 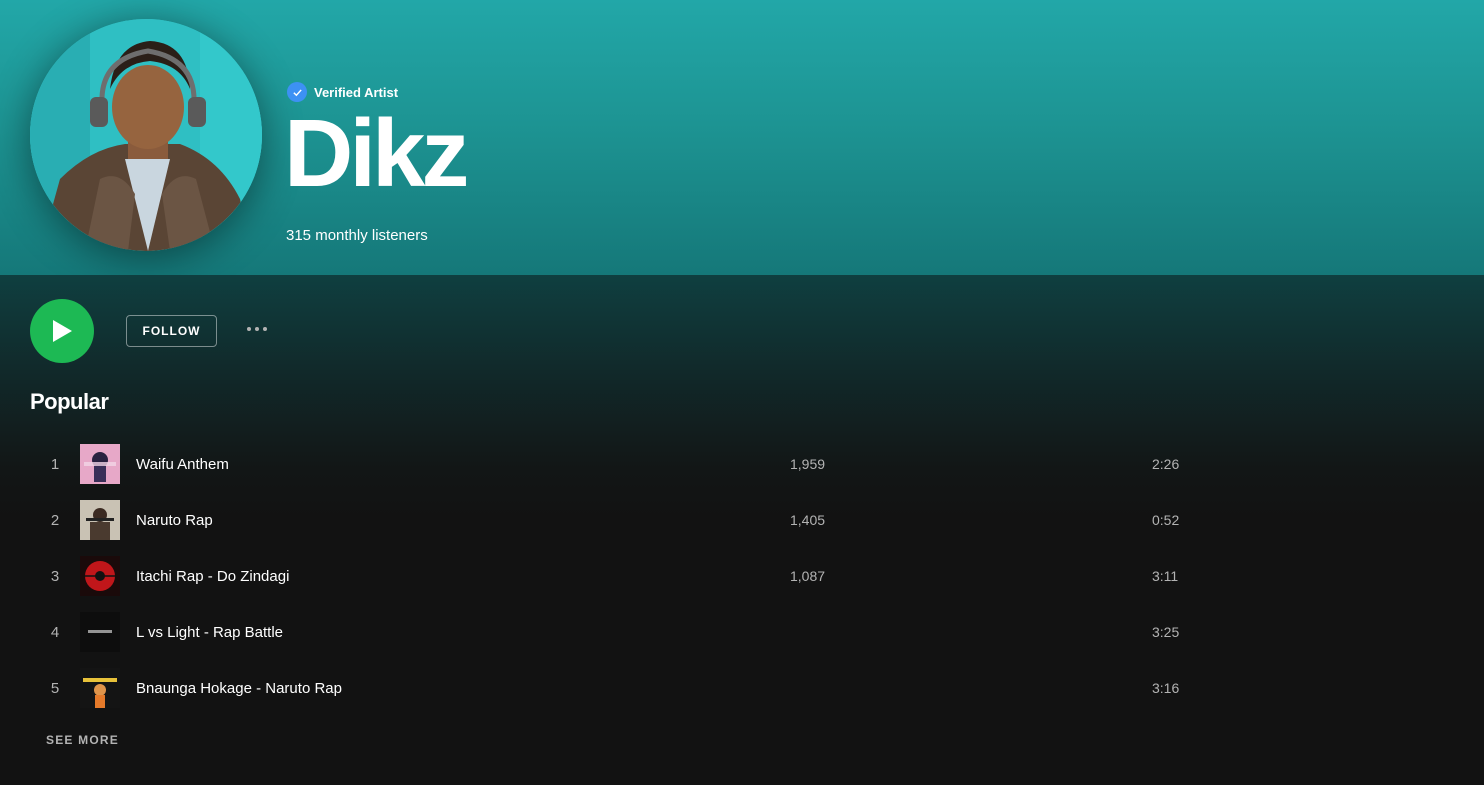 What do you see at coordinates (55, 688) in the screenshot?
I see `track-number: 5` at bounding box center [55, 688].